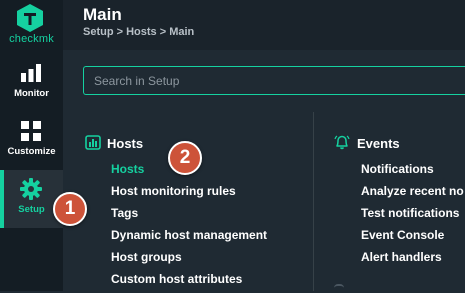  Describe the element at coordinates (173, 191) in the screenshot. I see `menu-item-host-monitoring-rules: Host monitoring rules` at that location.